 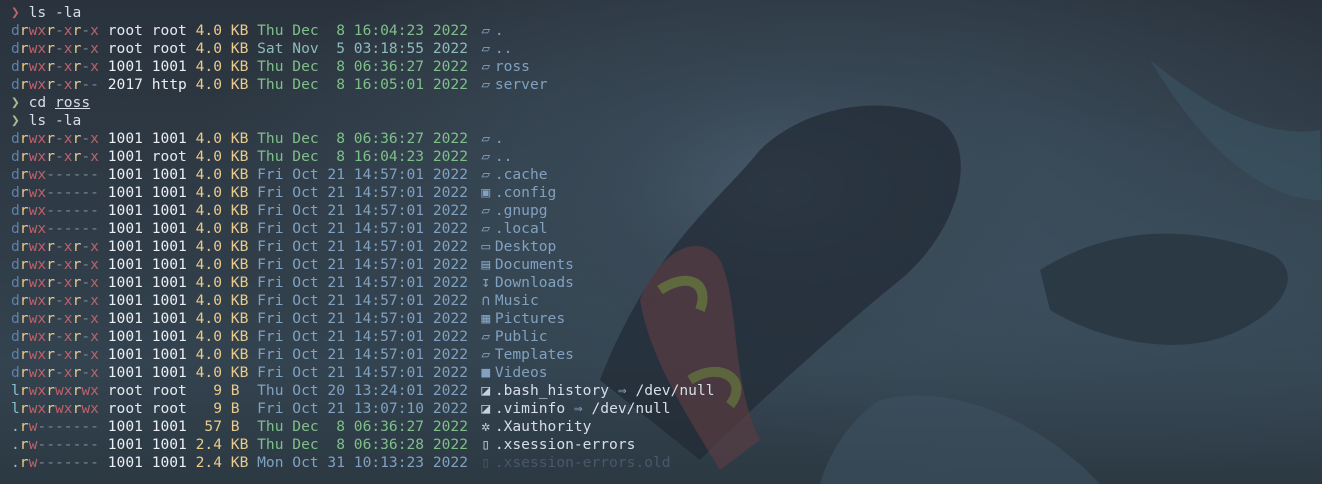 I want to click on permissions: drwxr-xr--, so click(x=55, y=84).